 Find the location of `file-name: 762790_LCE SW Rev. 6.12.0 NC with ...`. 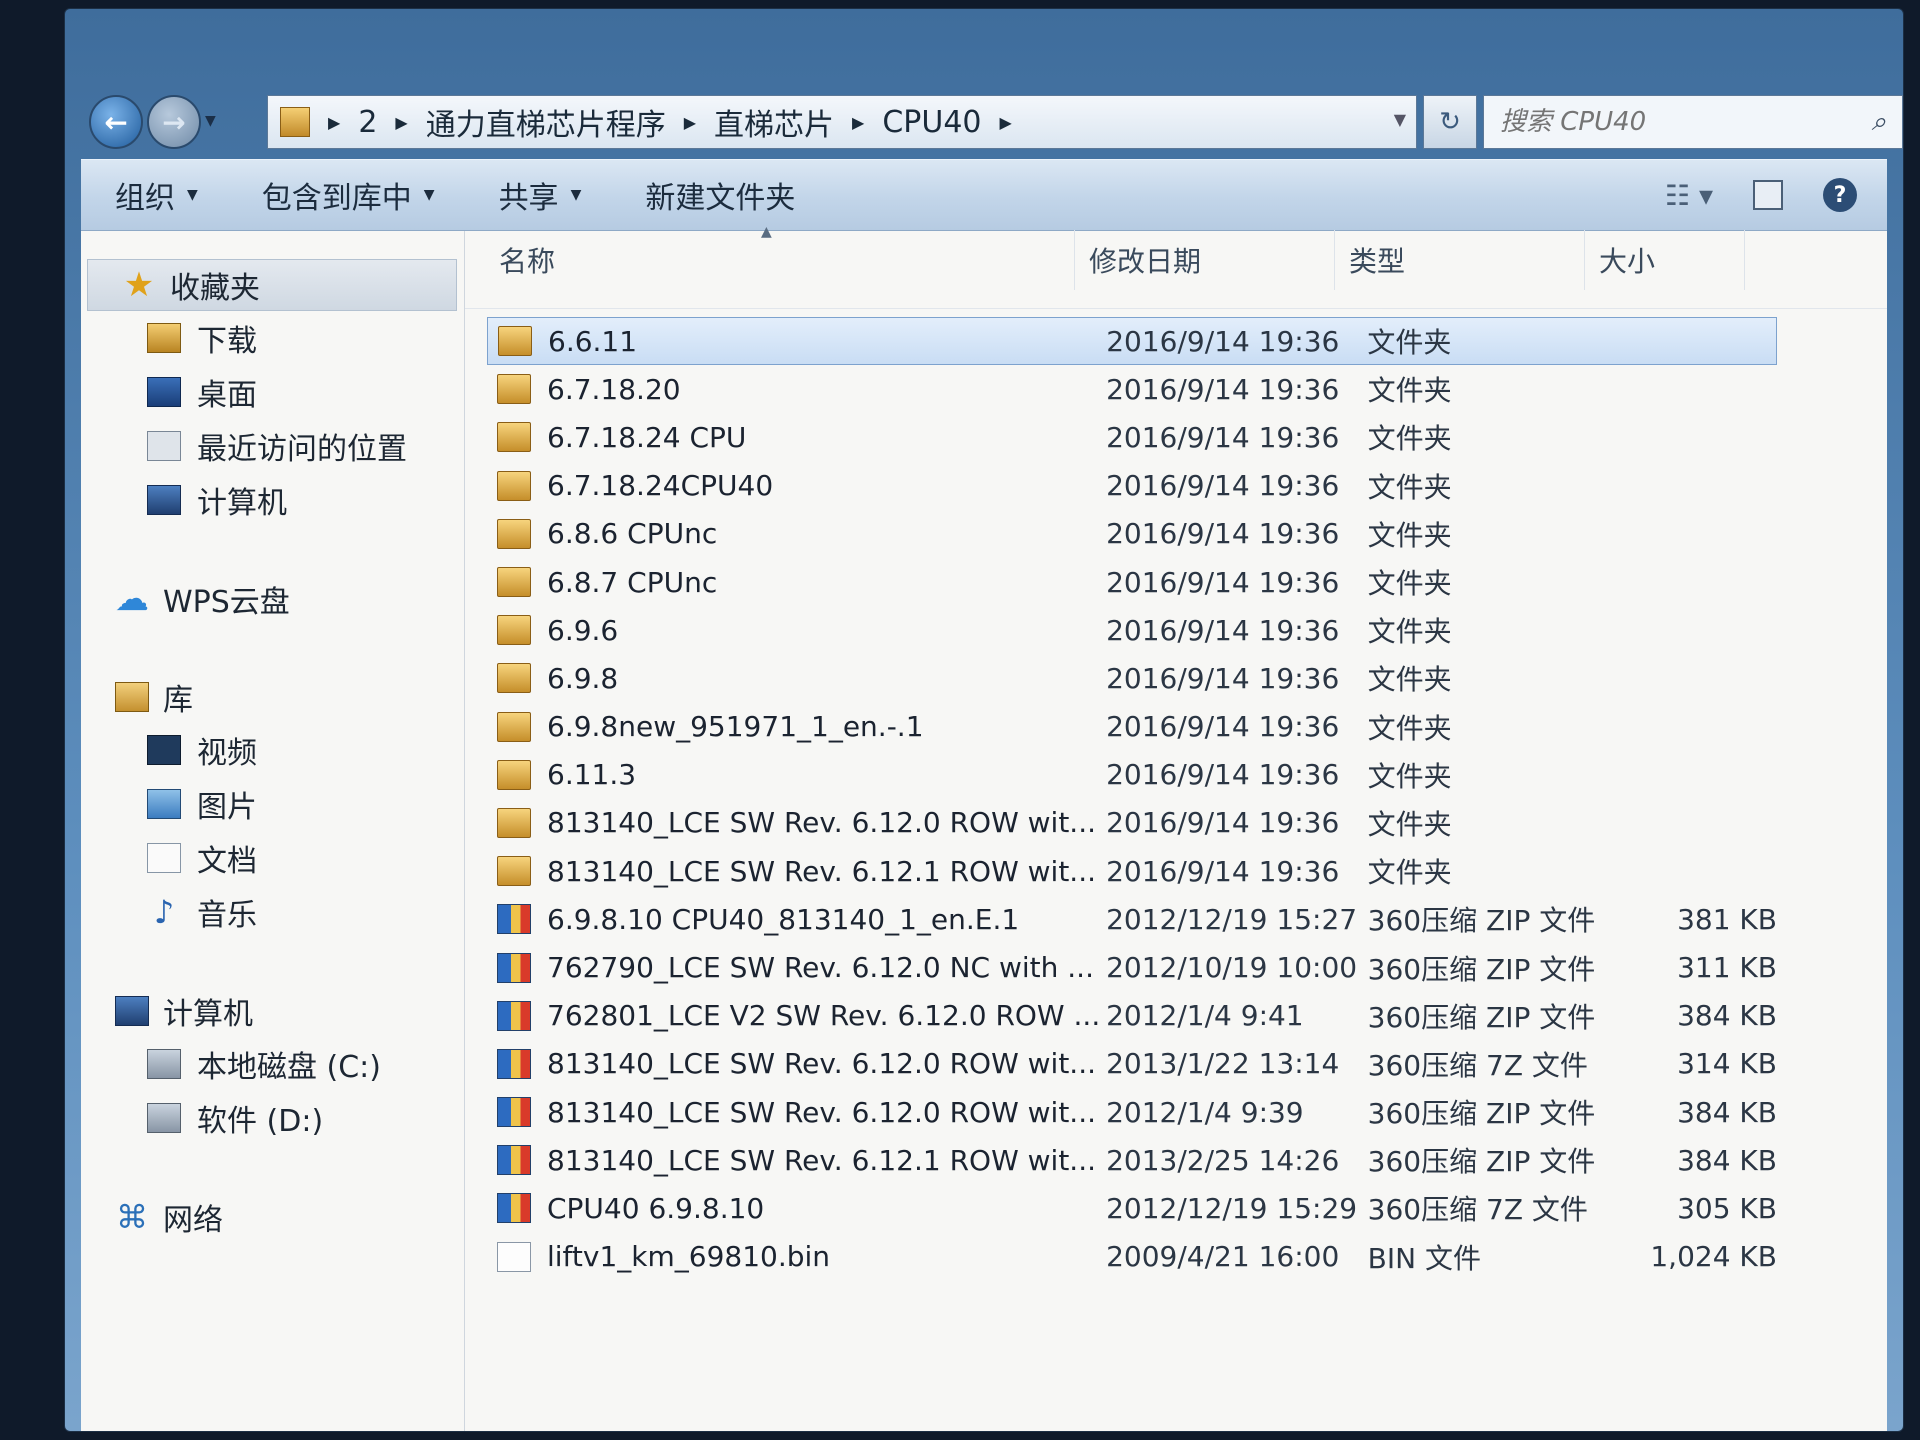

file-name: 762790_LCE SW Rev. 6.12.0 NC with ... is located at coordinates (820, 968).